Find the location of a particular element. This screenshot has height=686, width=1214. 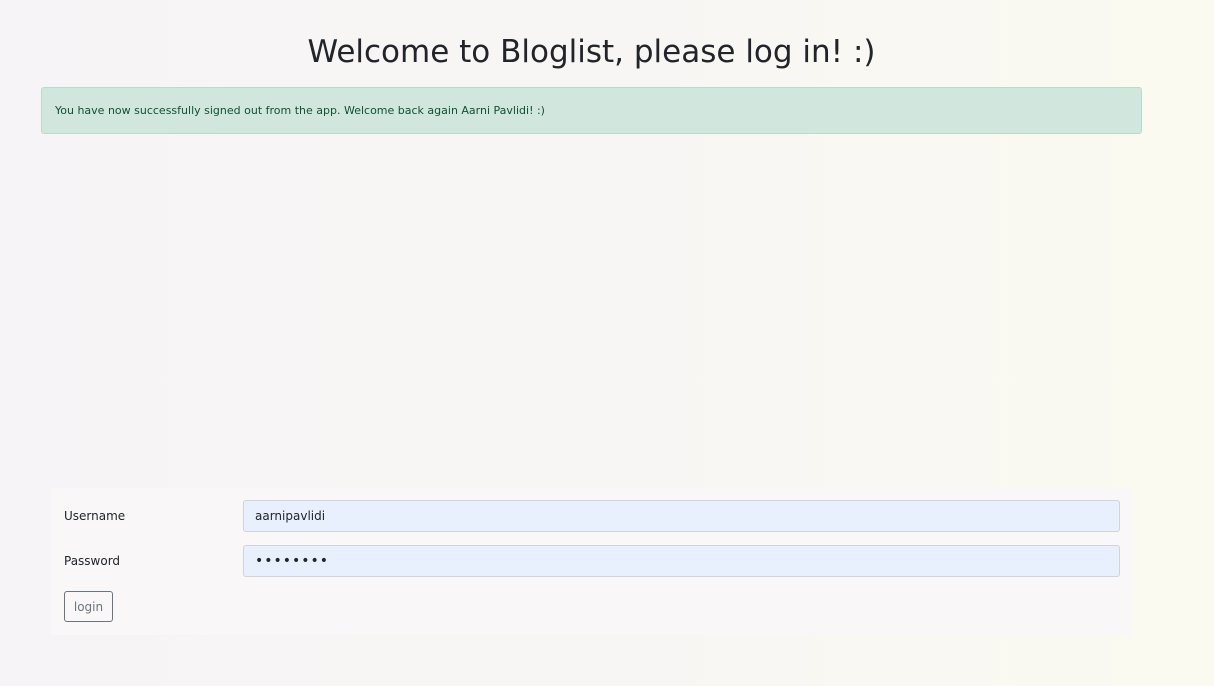

password-input is located at coordinates (681, 561).